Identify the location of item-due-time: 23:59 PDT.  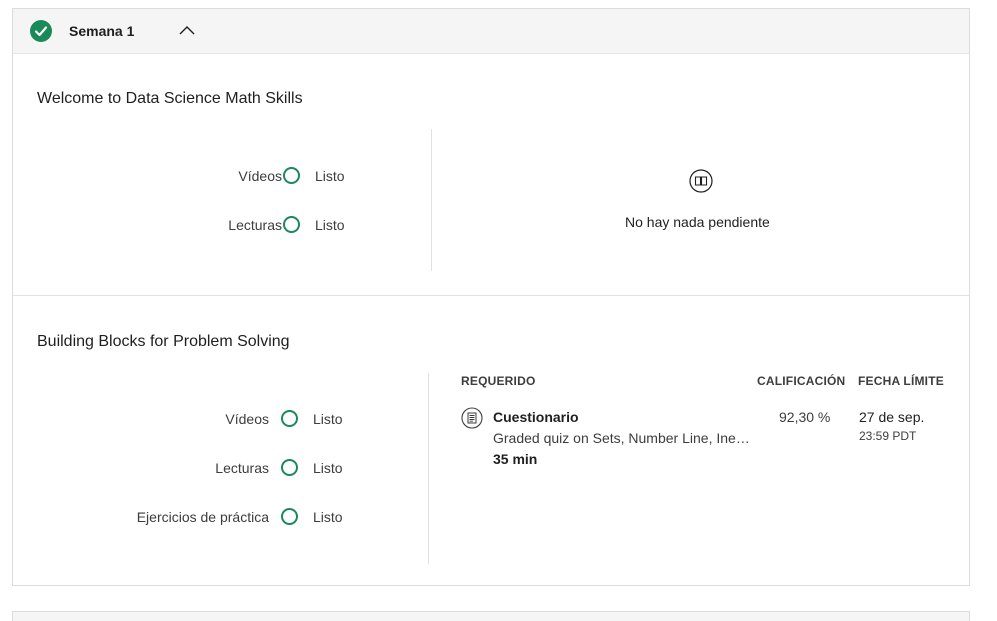
(888, 436).